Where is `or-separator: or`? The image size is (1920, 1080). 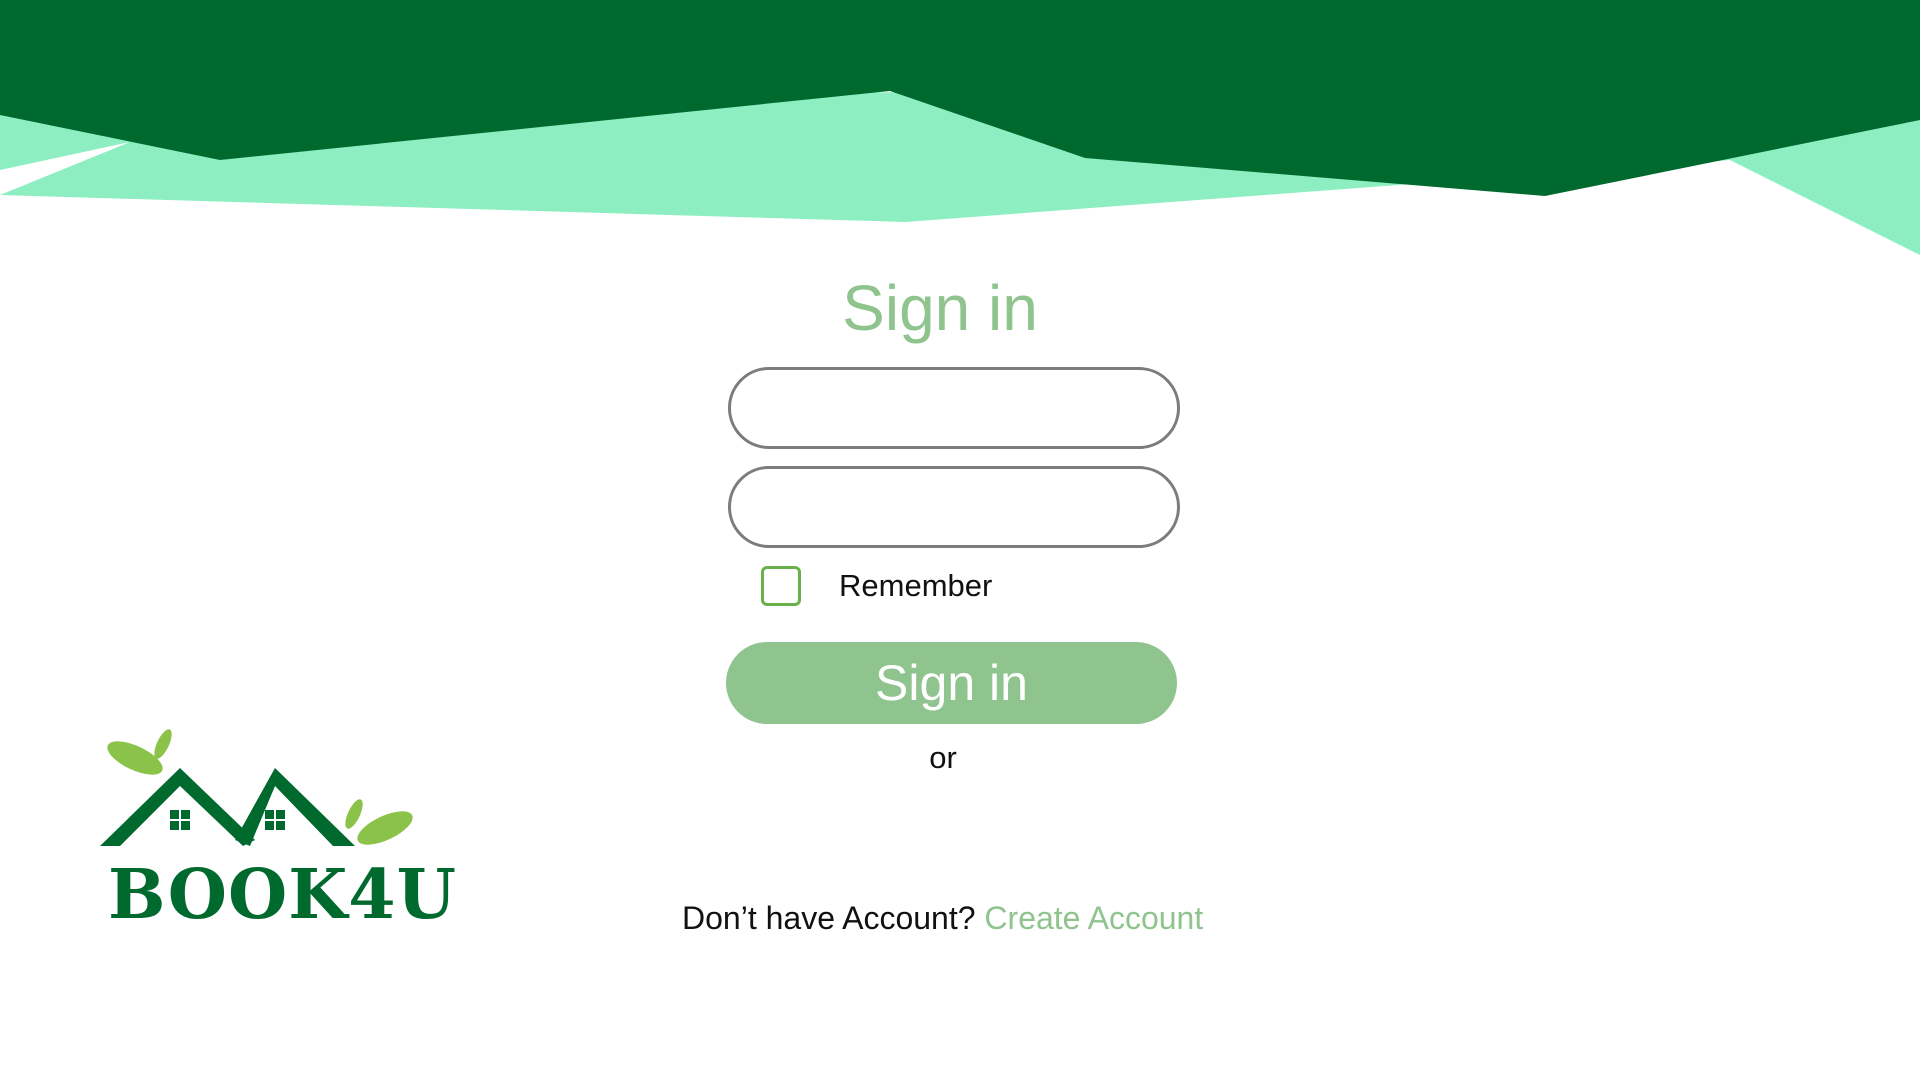 or-separator: or is located at coordinates (943, 757).